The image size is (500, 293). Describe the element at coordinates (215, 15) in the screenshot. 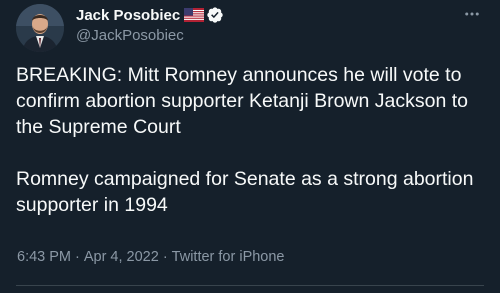

I see `verified-badge-icon` at that location.